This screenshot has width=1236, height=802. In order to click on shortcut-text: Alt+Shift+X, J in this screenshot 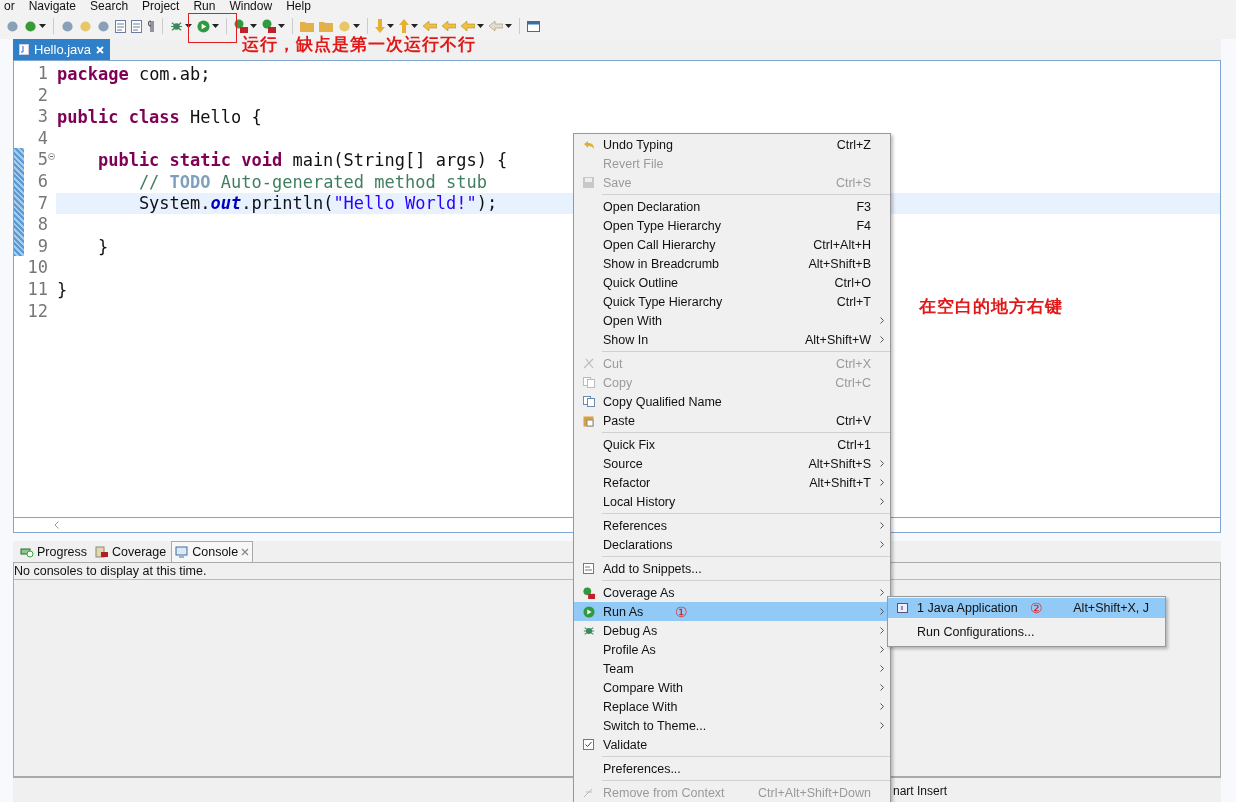, I will do `click(1111, 608)`.